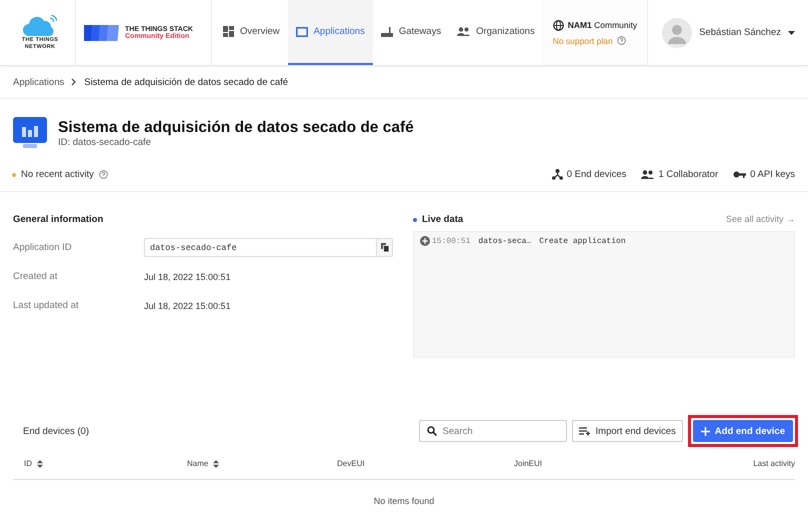 The image size is (808, 528). Describe the element at coordinates (584, 431) in the screenshot. I see `list-add-icon` at that location.